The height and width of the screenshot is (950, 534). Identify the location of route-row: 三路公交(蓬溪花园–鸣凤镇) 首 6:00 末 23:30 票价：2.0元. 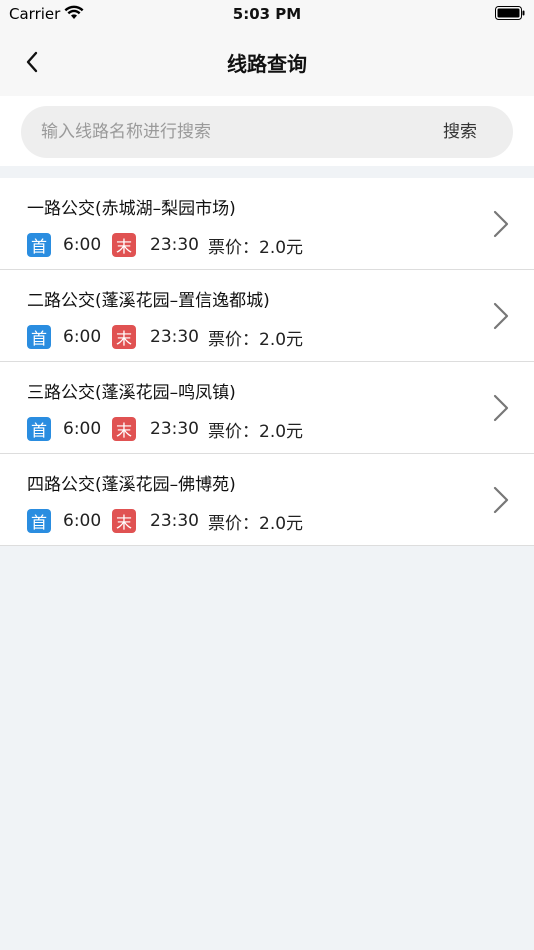
(267, 408).